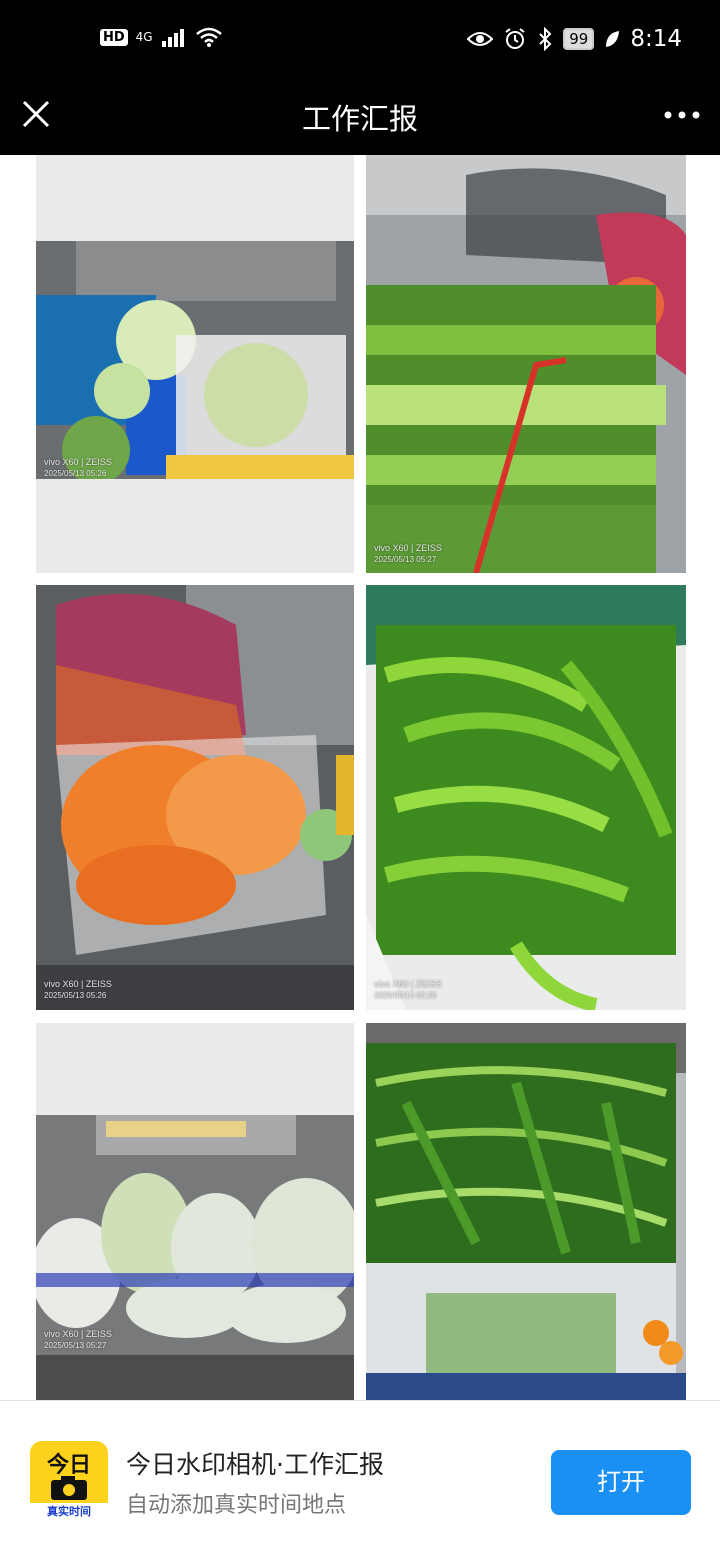 This screenshot has width=720, height=1561. What do you see at coordinates (195, 1211) in the screenshot?
I see `photo-bagged-vegetables: vivo X60 | ZEISS 2025/05/13 05:27` at bounding box center [195, 1211].